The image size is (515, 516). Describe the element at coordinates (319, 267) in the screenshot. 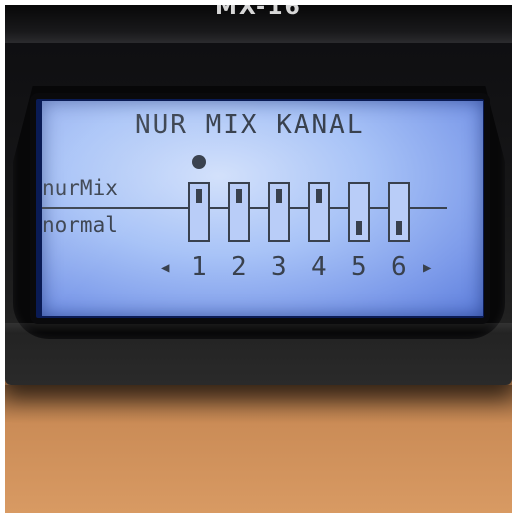

I see `channel-number-4: 4` at that location.